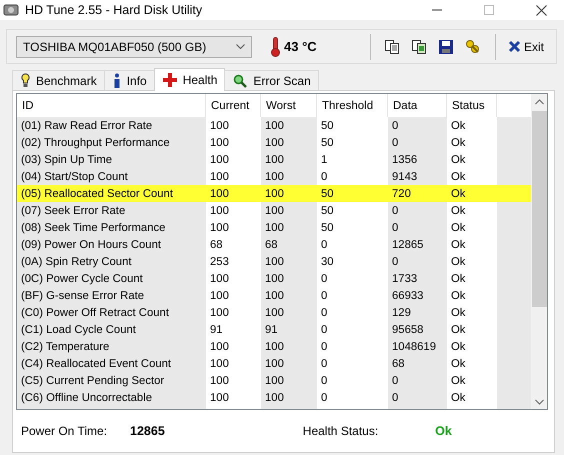 The width and height of the screenshot is (564, 455). I want to click on table-cell: (C5) Current Pending Sector, so click(111, 380).